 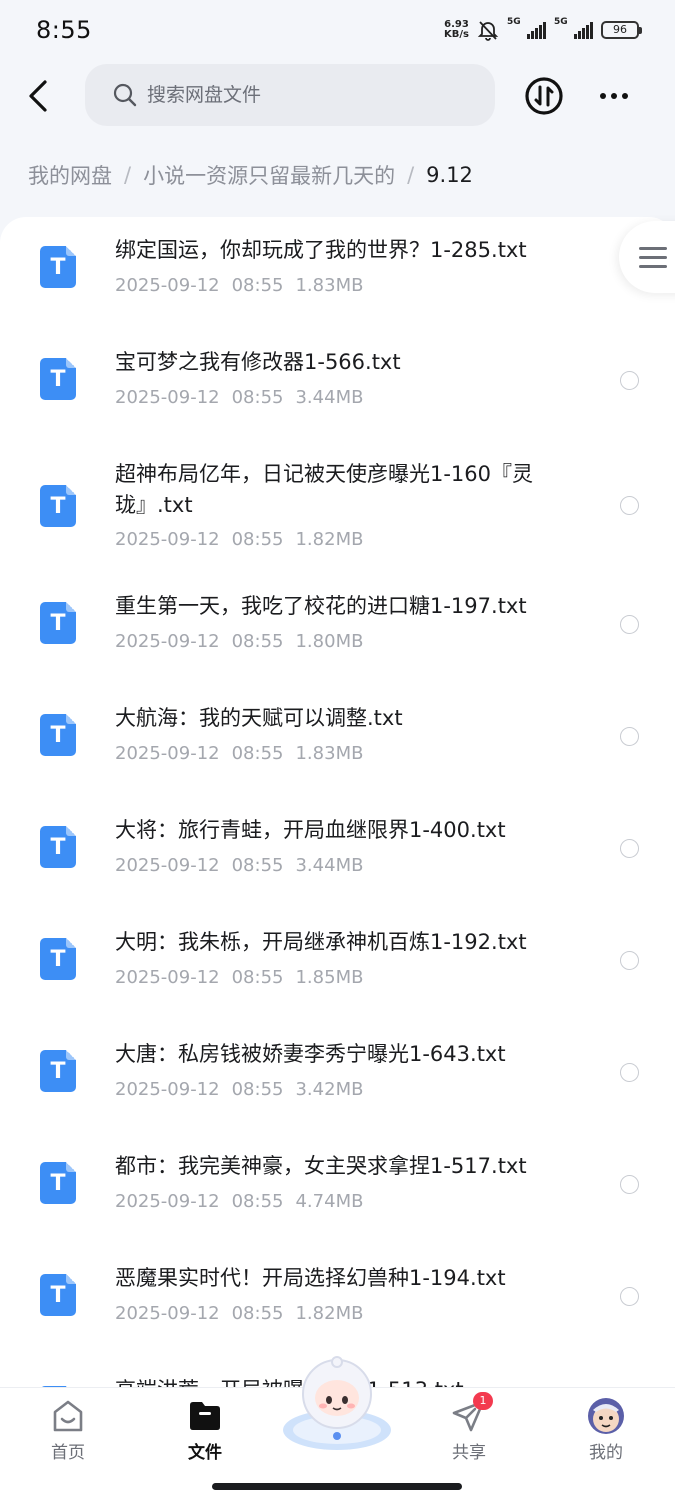 What do you see at coordinates (526, 28) in the screenshot?
I see `signal-icon: 5G` at bounding box center [526, 28].